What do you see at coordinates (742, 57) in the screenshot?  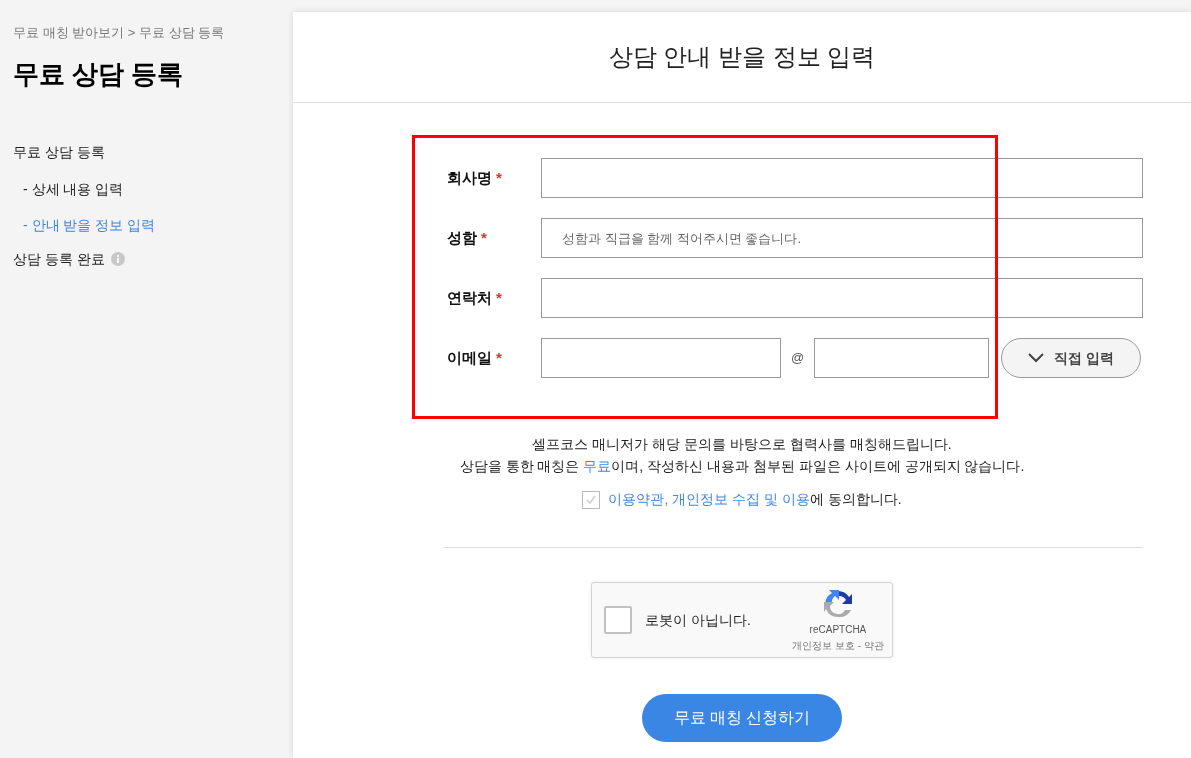 I see `section-title: 상담 안내 받을 정보 입력` at bounding box center [742, 57].